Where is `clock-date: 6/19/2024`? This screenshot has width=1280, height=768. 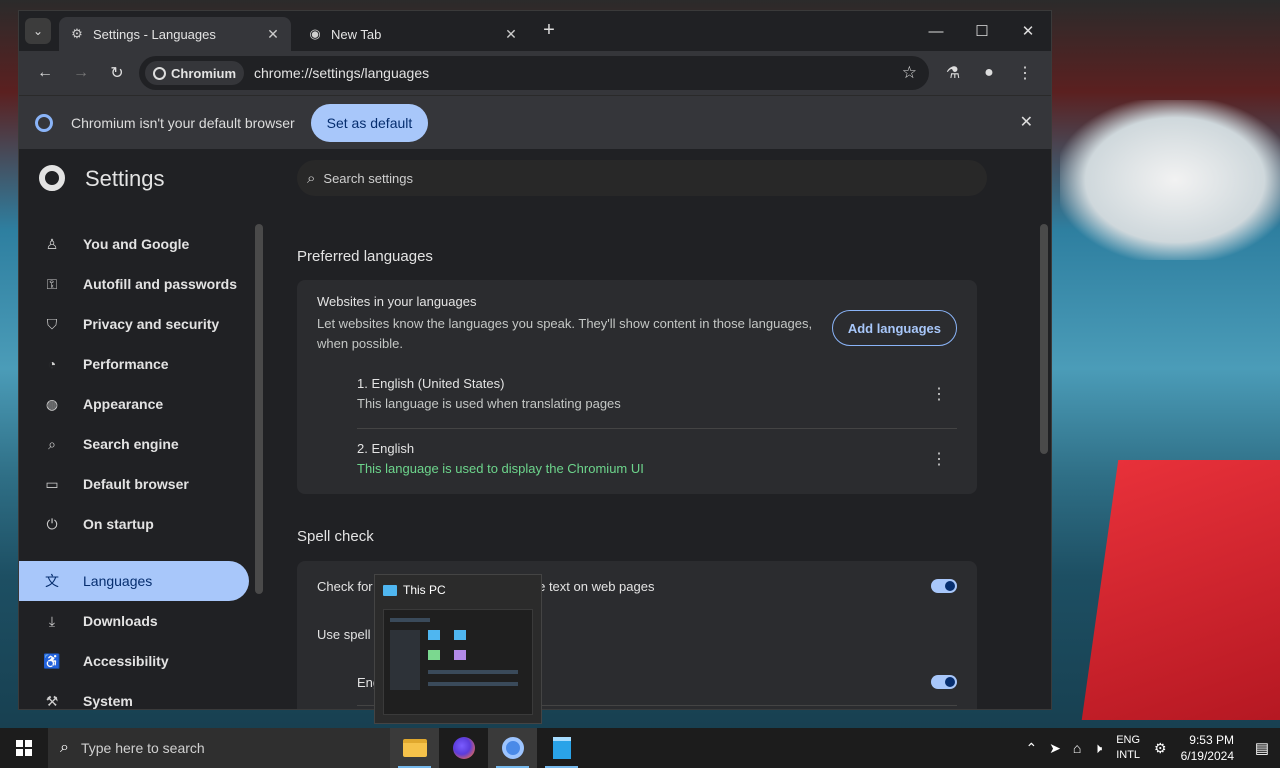
clock-date: 6/19/2024 is located at coordinates (1207, 756).